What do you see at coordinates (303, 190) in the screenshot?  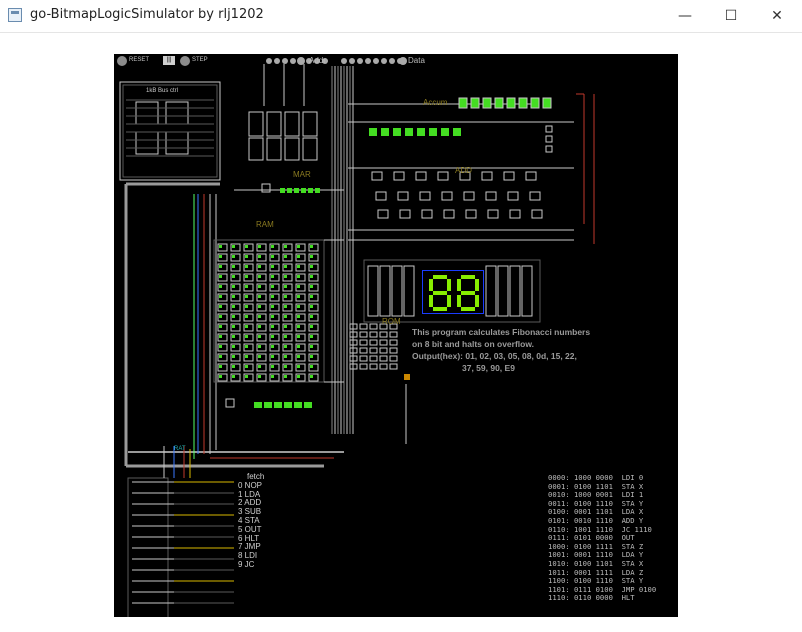 I see `mar-led` at bounding box center [303, 190].